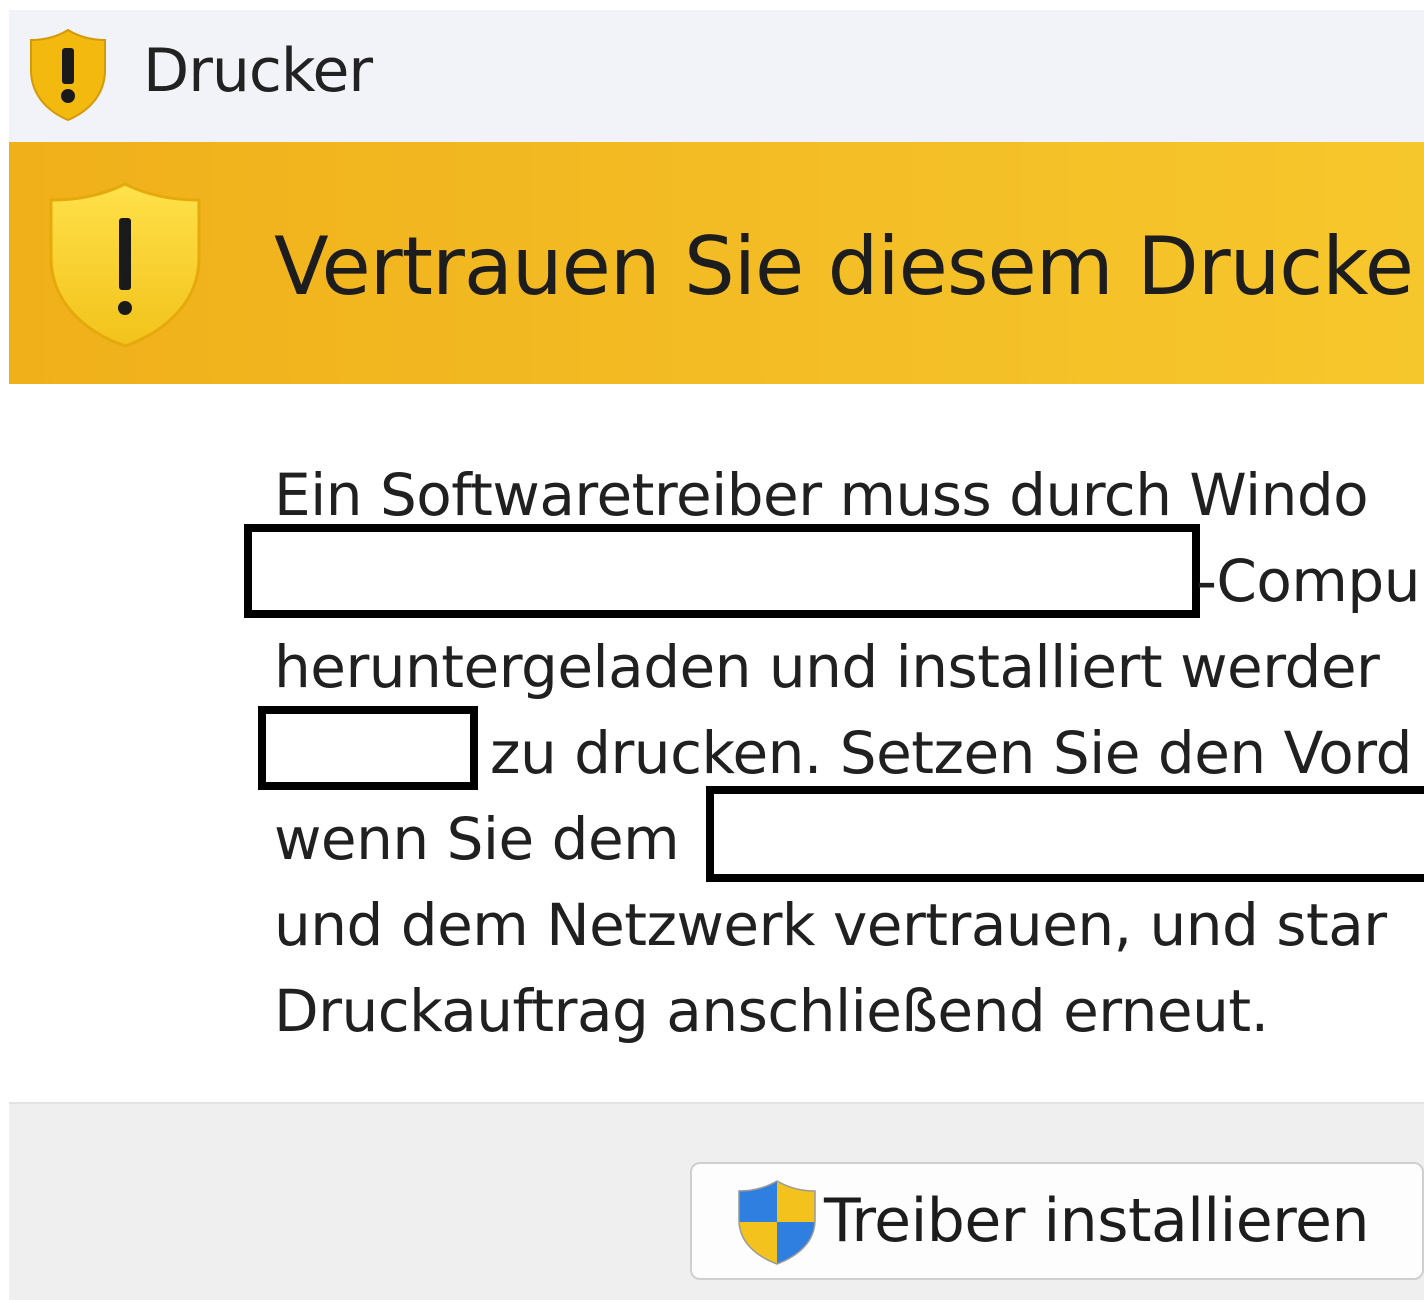  Describe the element at coordinates (716, 76) in the screenshot. I see `title-bar: Drucker` at that location.